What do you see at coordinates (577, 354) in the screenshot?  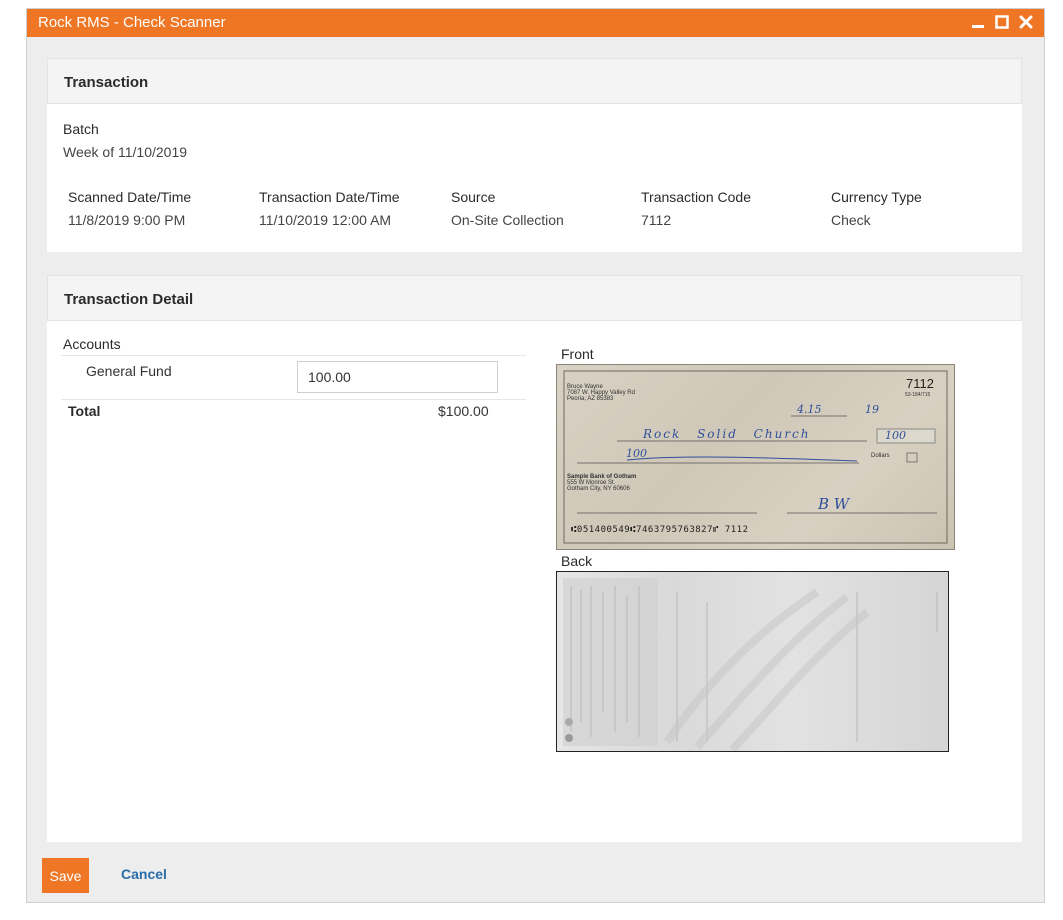 I see `front-label: Front` at bounding box center [577, 354].